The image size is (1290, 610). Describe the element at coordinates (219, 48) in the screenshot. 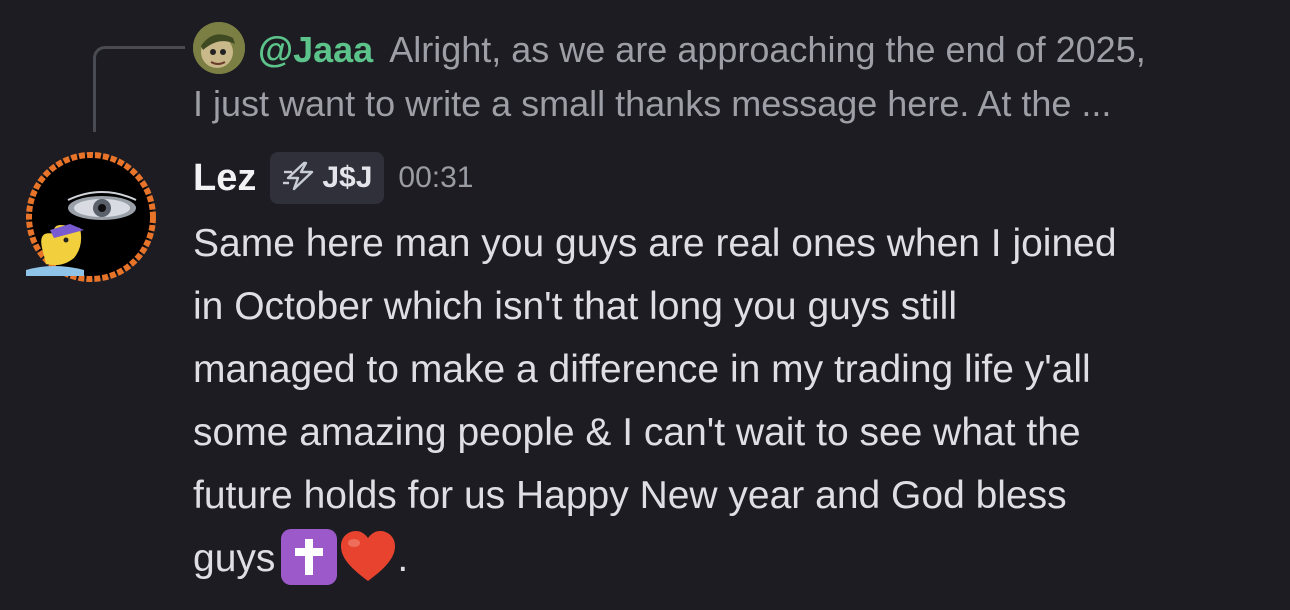

I see `reply-user-avatar` at that location.